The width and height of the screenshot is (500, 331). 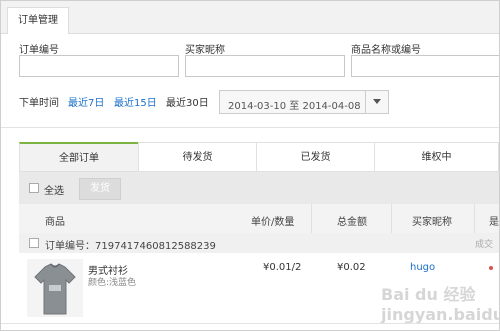 What do you see at coordinates (34, 243) in the screenshot?
I see `order-checkbox` at bounding box center [34, 243].